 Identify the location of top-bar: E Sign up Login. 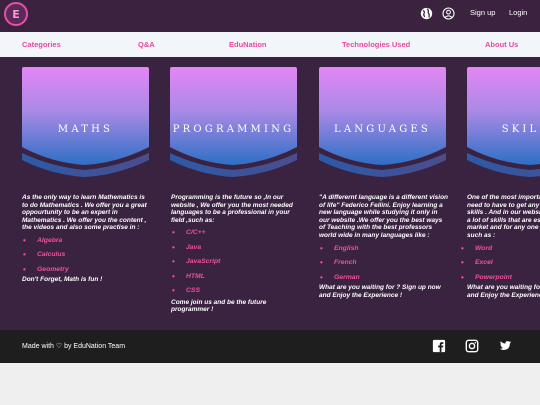
(270, 16).